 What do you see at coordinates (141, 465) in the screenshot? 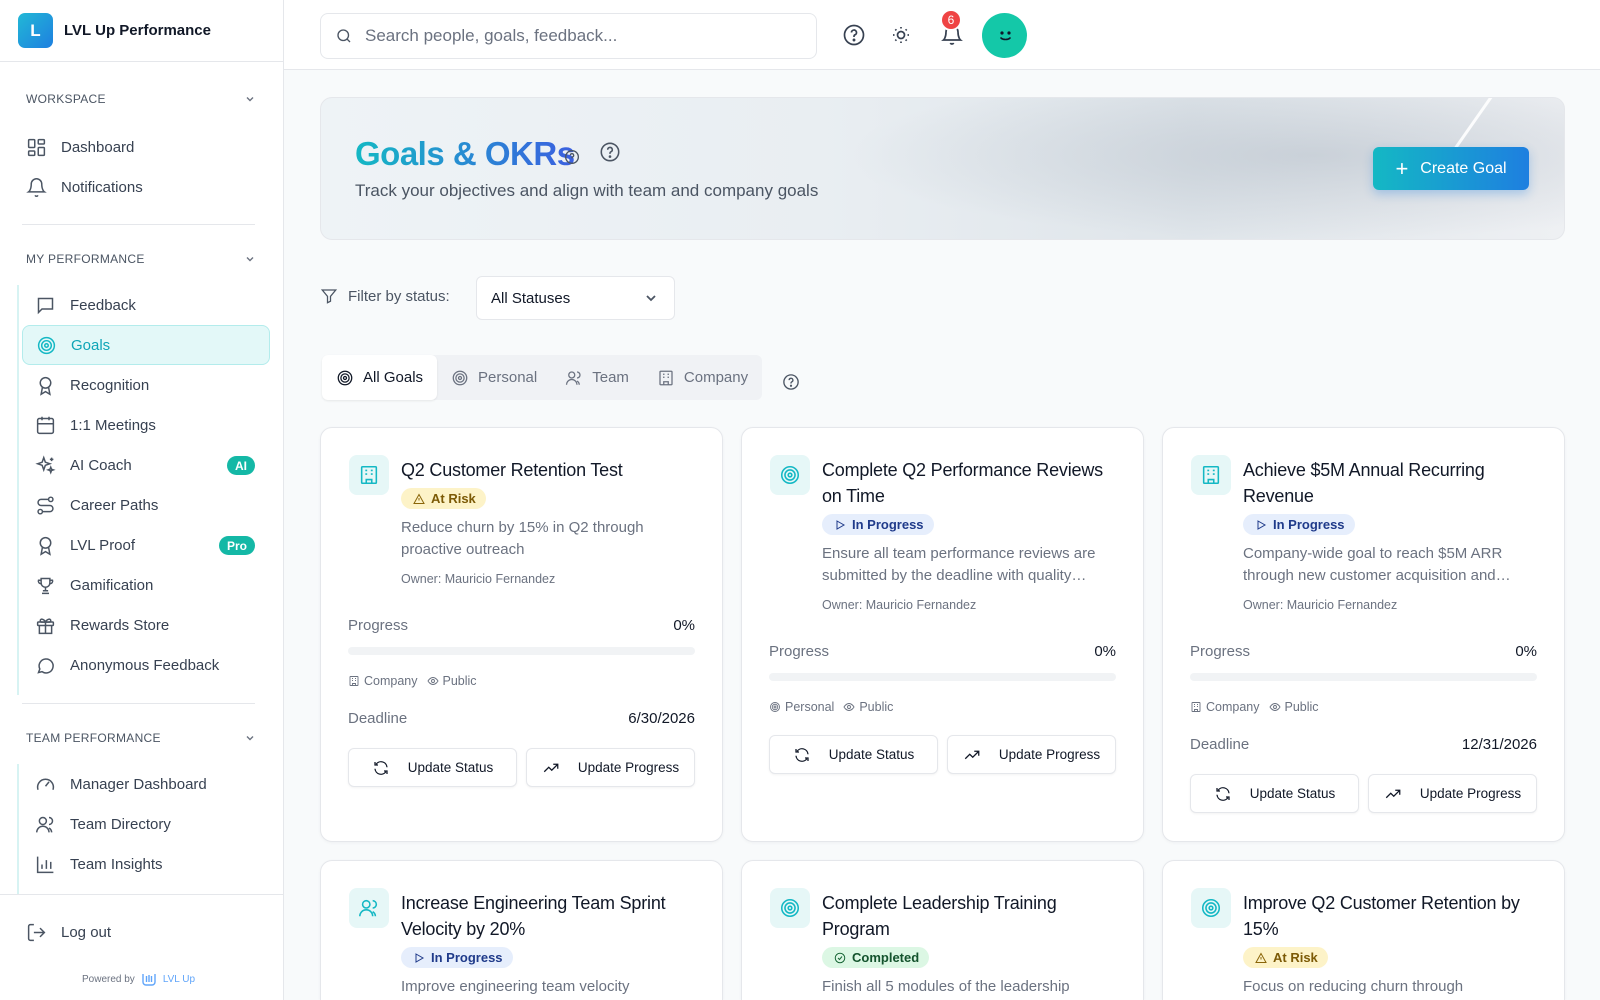
I see `sidebar-item-ai-coach: AI Coach AI` at bounding box center [141, 465].